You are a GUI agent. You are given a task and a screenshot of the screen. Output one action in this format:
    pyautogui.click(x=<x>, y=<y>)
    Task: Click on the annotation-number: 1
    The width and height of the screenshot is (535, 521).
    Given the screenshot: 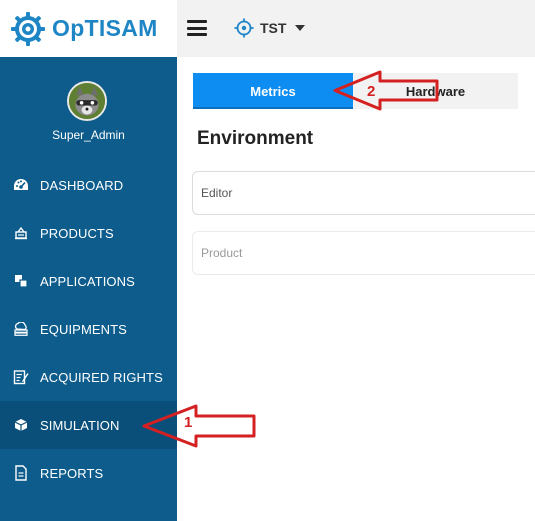 What is the action you would take?
    pyautogui.click(x=188, y=422)
    